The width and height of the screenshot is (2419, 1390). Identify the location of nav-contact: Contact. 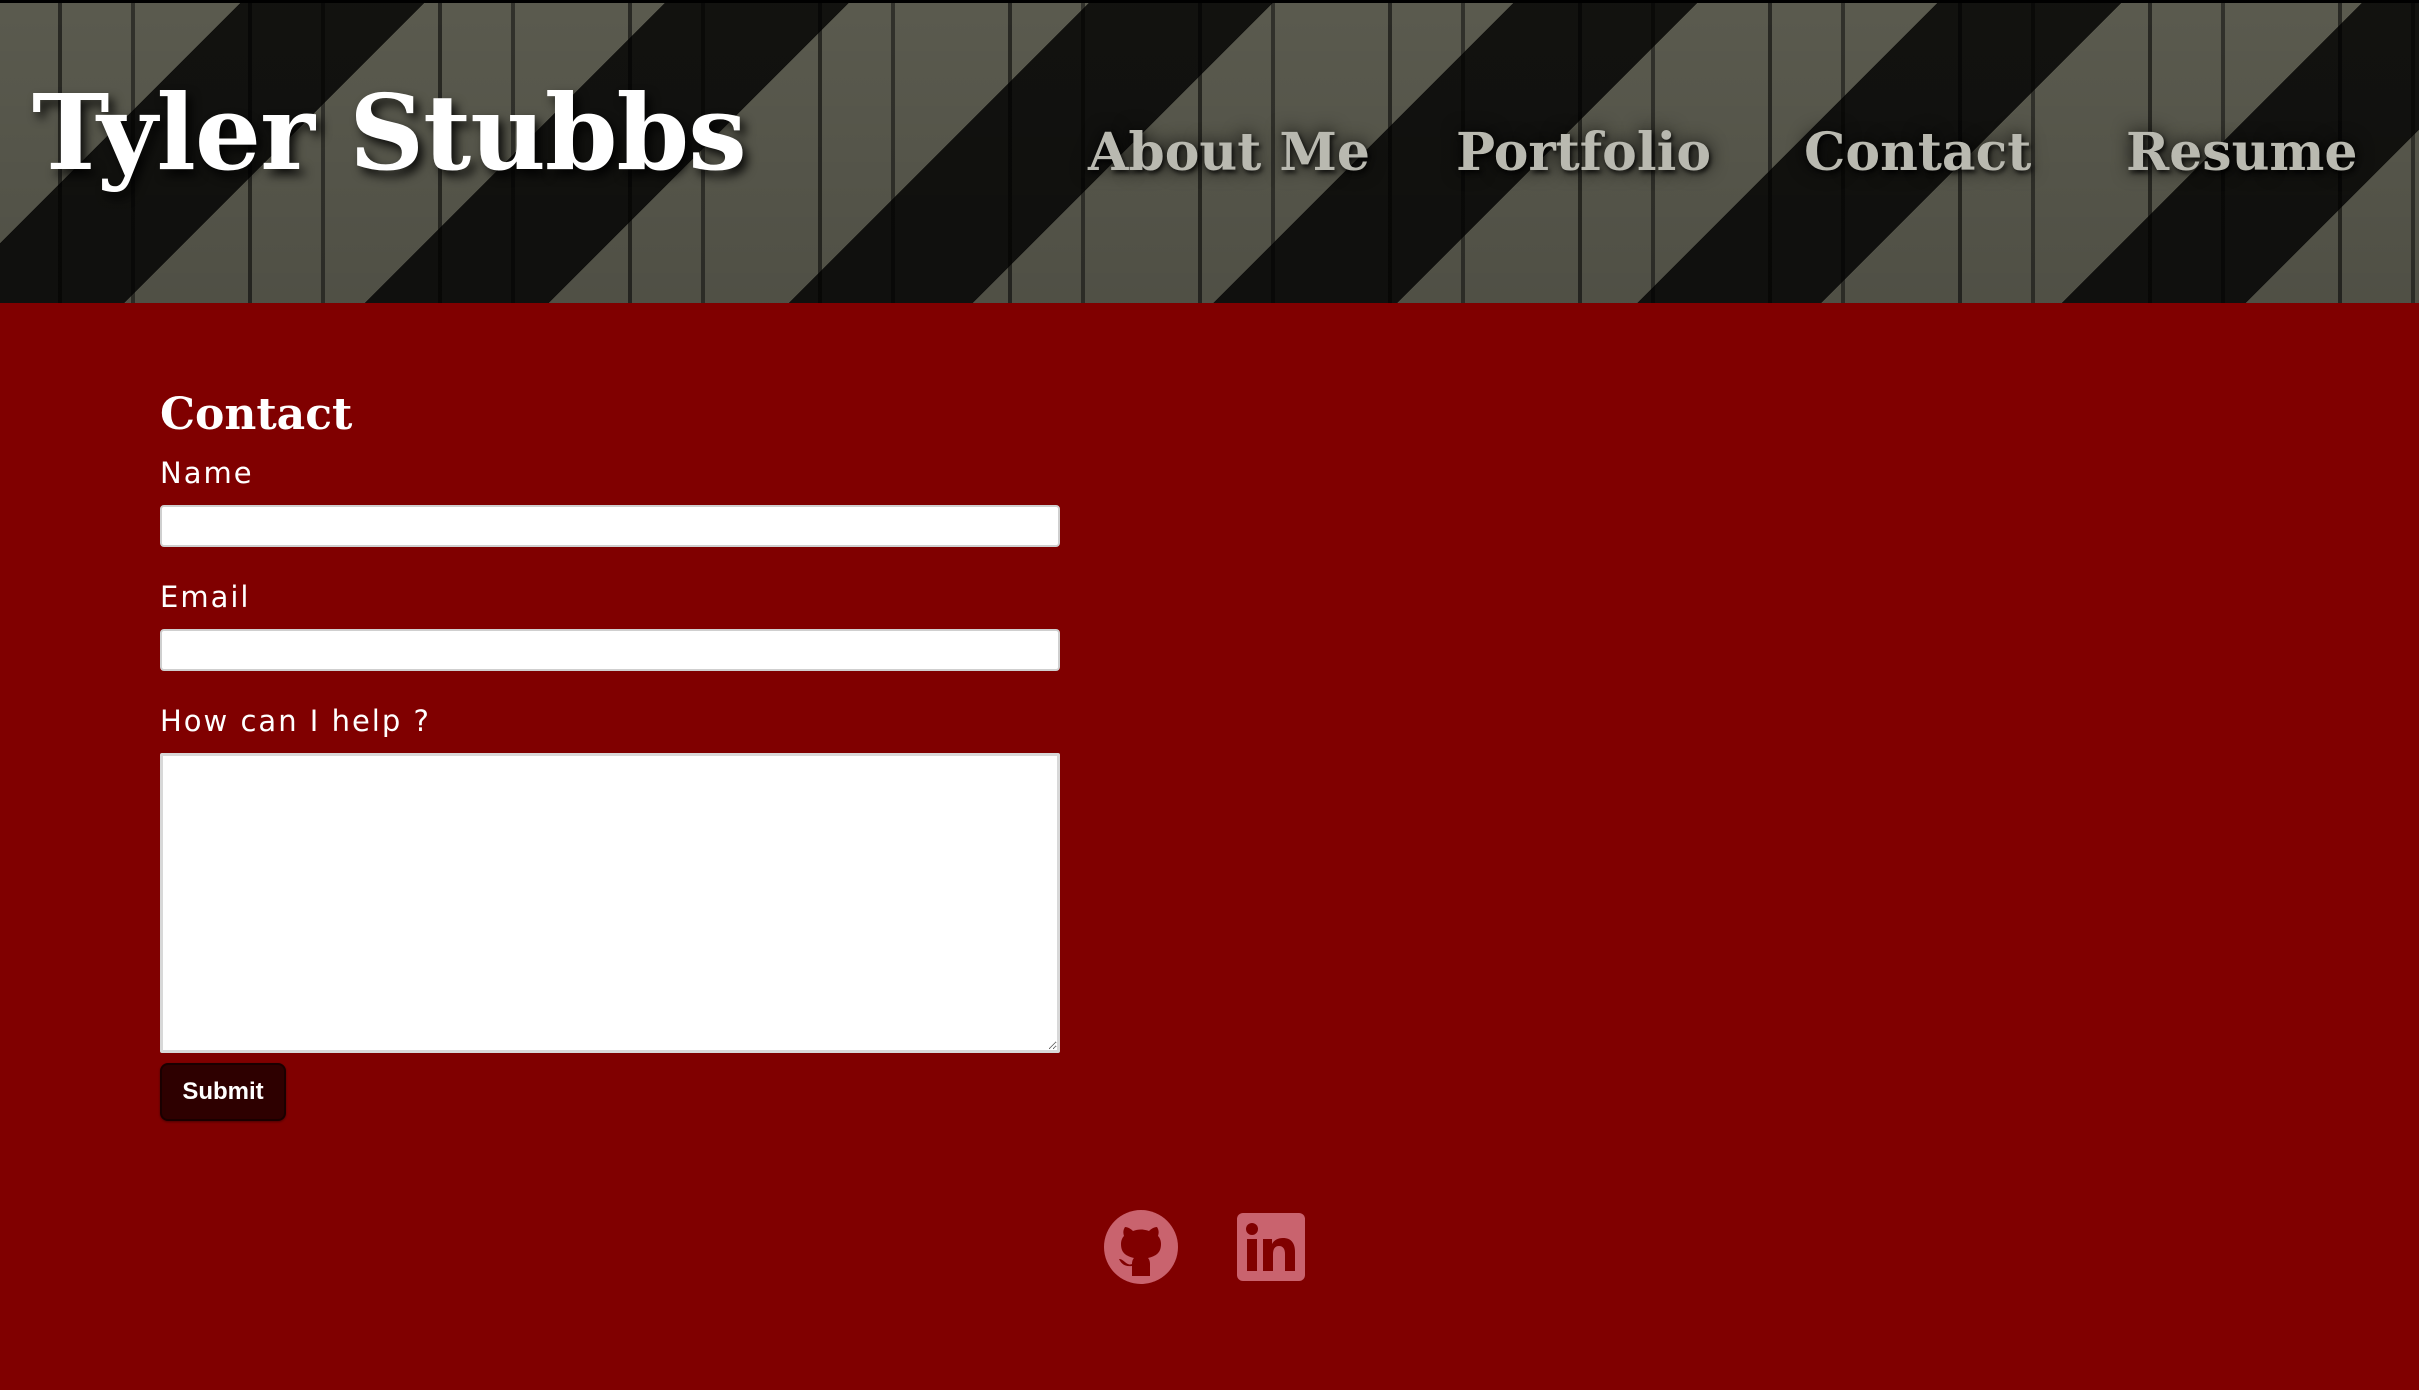
(1917, 153).